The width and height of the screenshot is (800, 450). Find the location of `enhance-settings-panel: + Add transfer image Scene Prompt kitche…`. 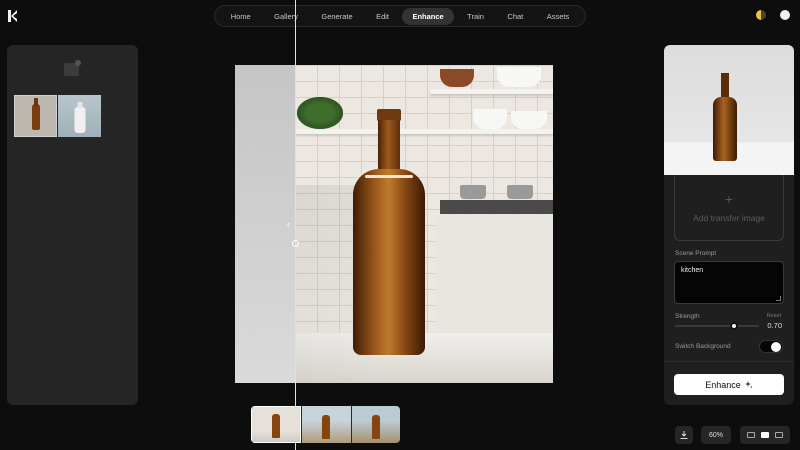

enhance-settings-panel: + Add transfer image Scene Prompt kitche… is located at coordinates (729, 225).